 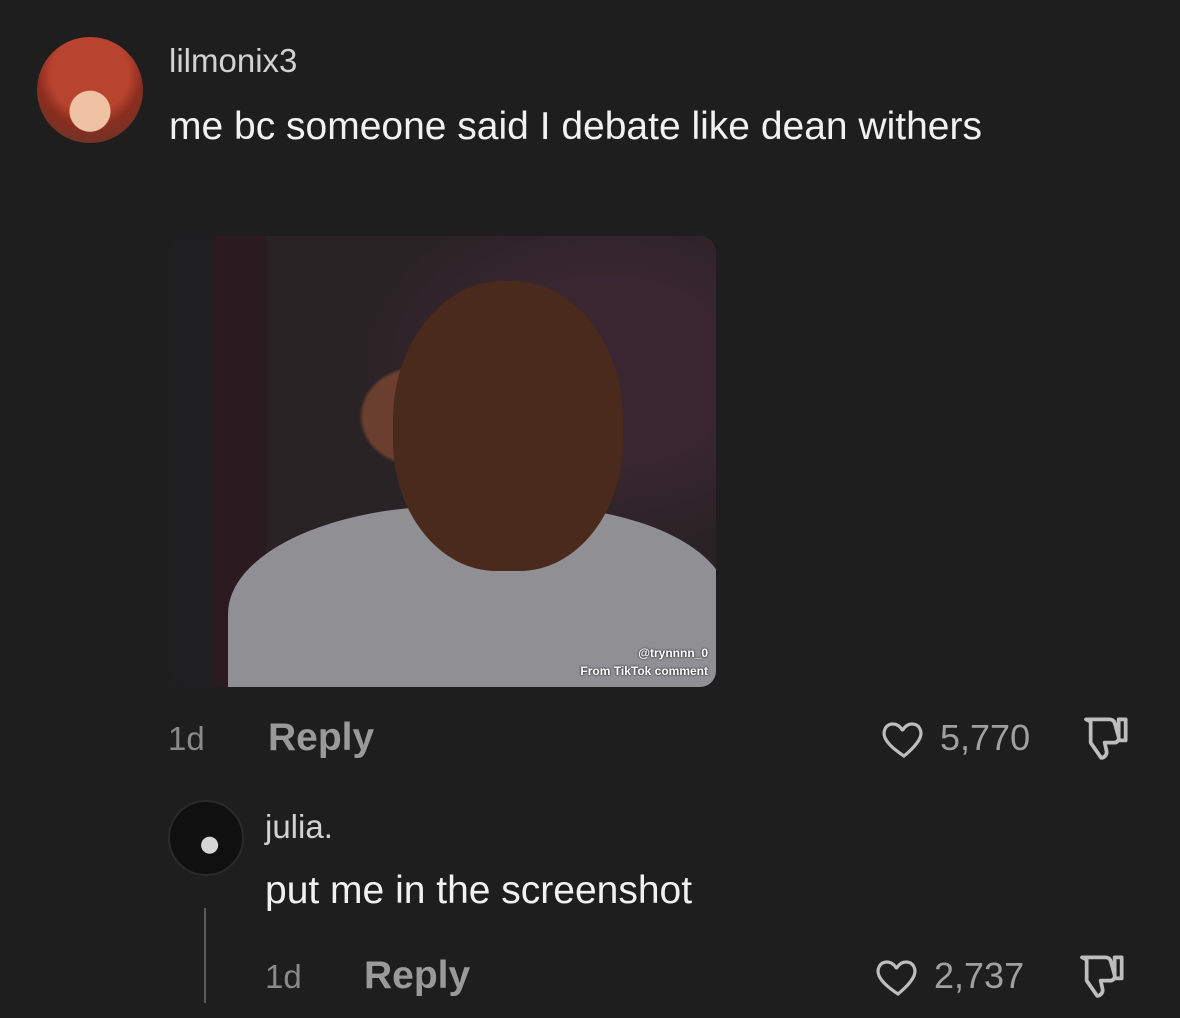 I want to click on reply-reply-button: Reply, so click(x=417, y=976).